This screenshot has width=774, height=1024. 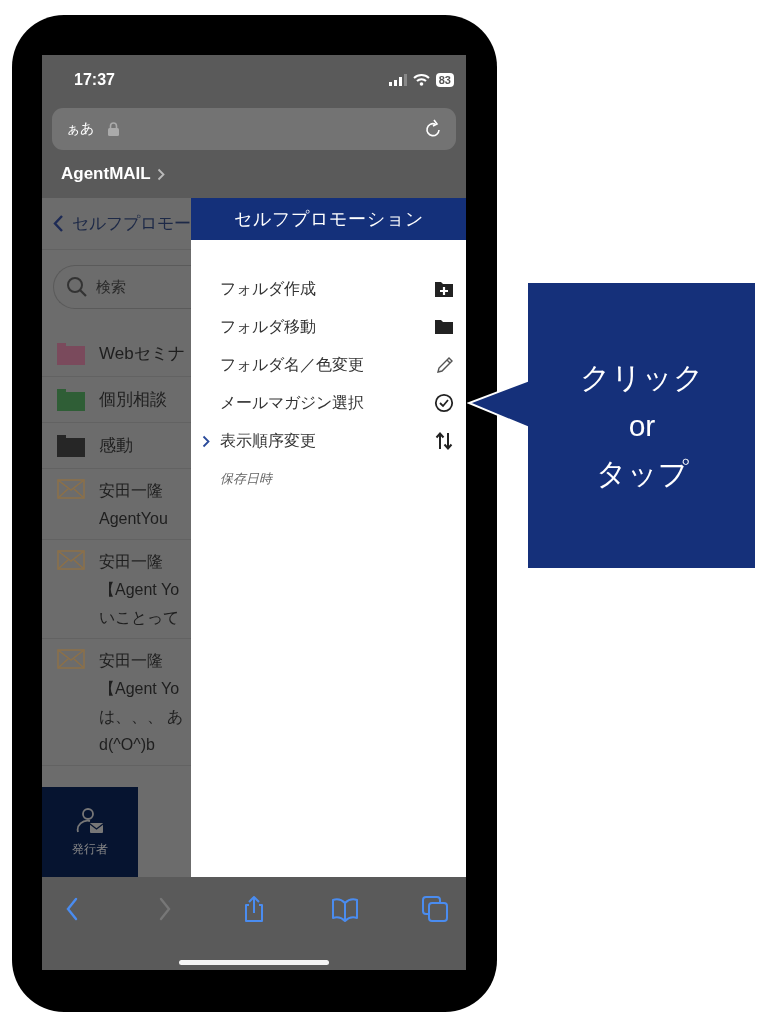 I want to click on wifi-icon, so click(x=421, y=80).